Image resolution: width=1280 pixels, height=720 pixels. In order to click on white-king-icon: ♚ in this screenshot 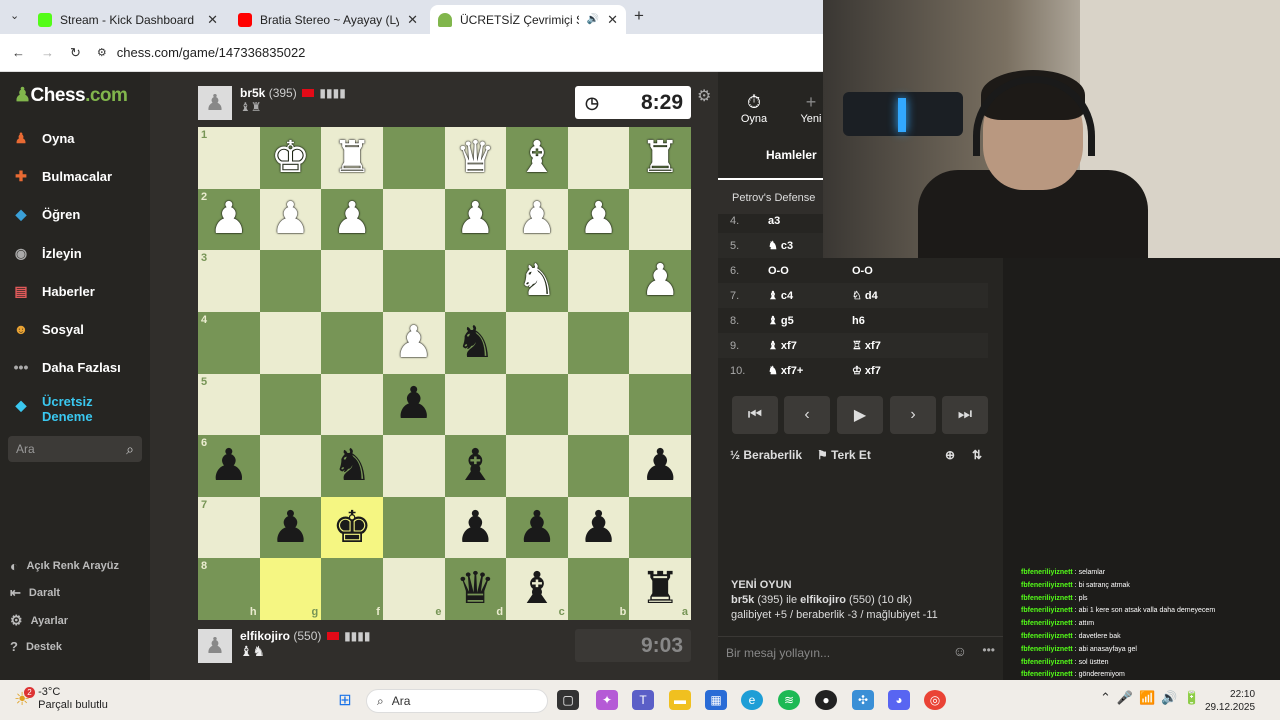, I will do `click(290, 157)`.